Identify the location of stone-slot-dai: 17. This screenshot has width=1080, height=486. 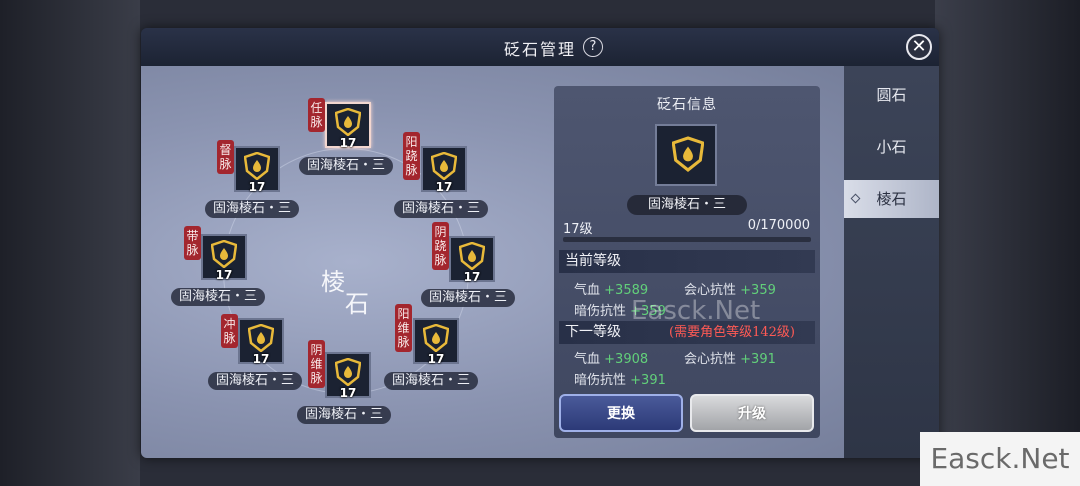
(224, 258).